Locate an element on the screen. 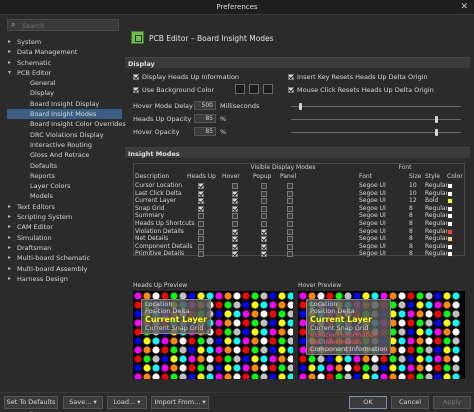 This screenshot has height=412, width=474. tree-item: Board Insight Color Overrides is located at coordinates (66, 124).